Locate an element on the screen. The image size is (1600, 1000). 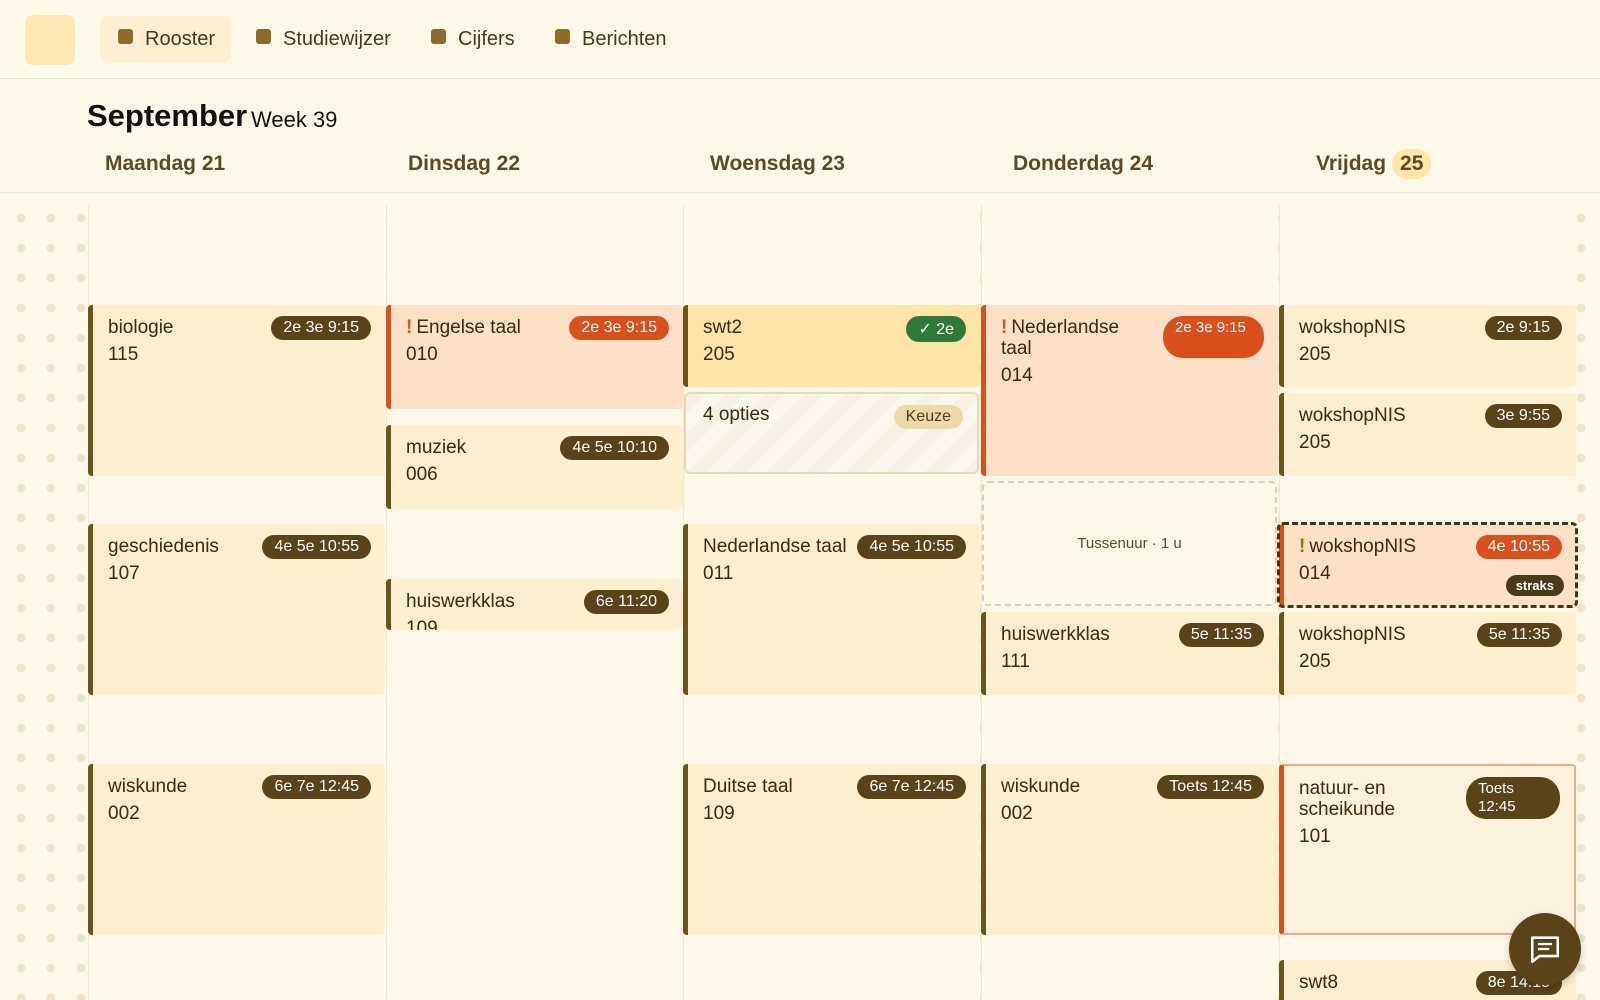
week-label: Week 39 is located at coordinates (294, 119).